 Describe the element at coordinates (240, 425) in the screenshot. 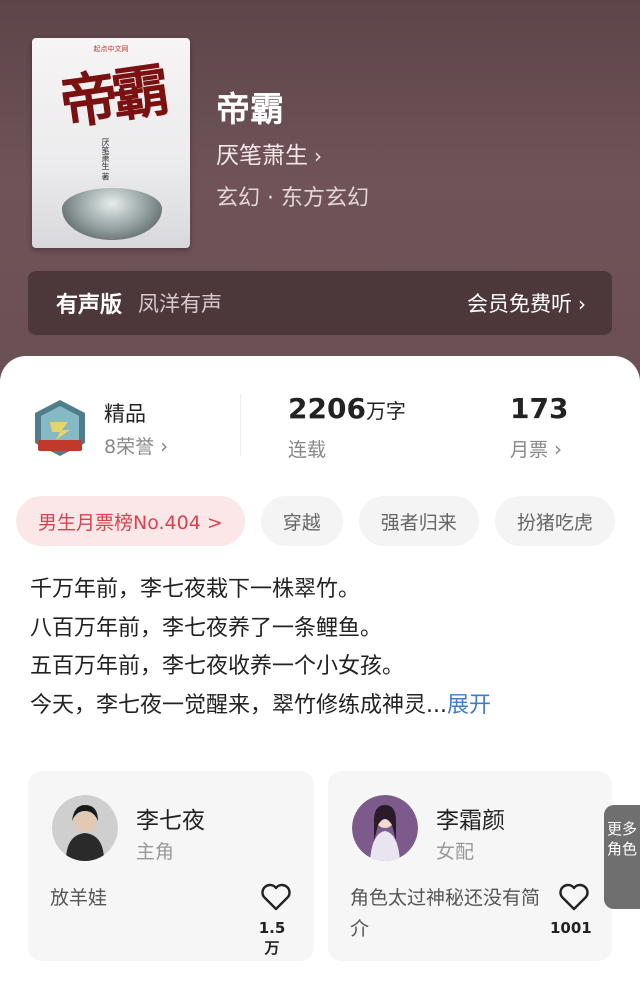

I see `divider` at that location.